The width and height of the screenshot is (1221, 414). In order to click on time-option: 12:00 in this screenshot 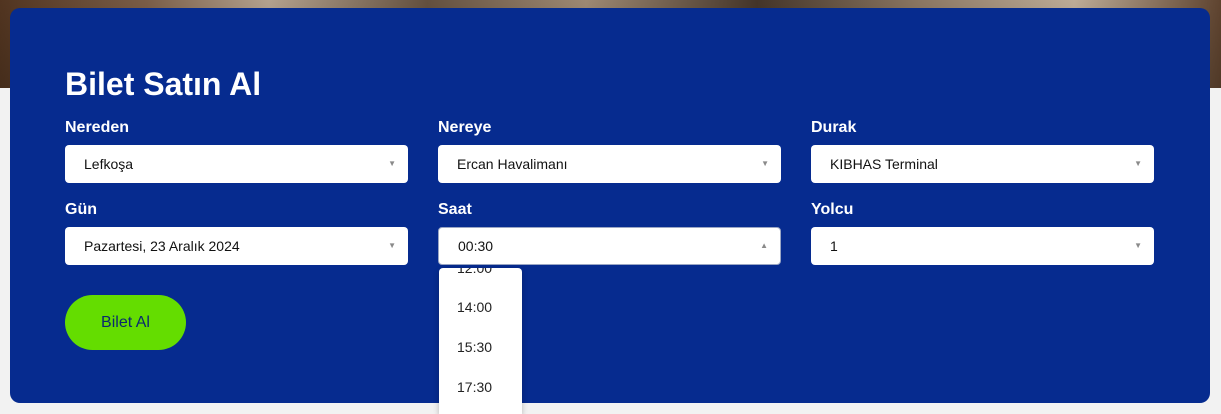, I will do `click(474, 272)`.